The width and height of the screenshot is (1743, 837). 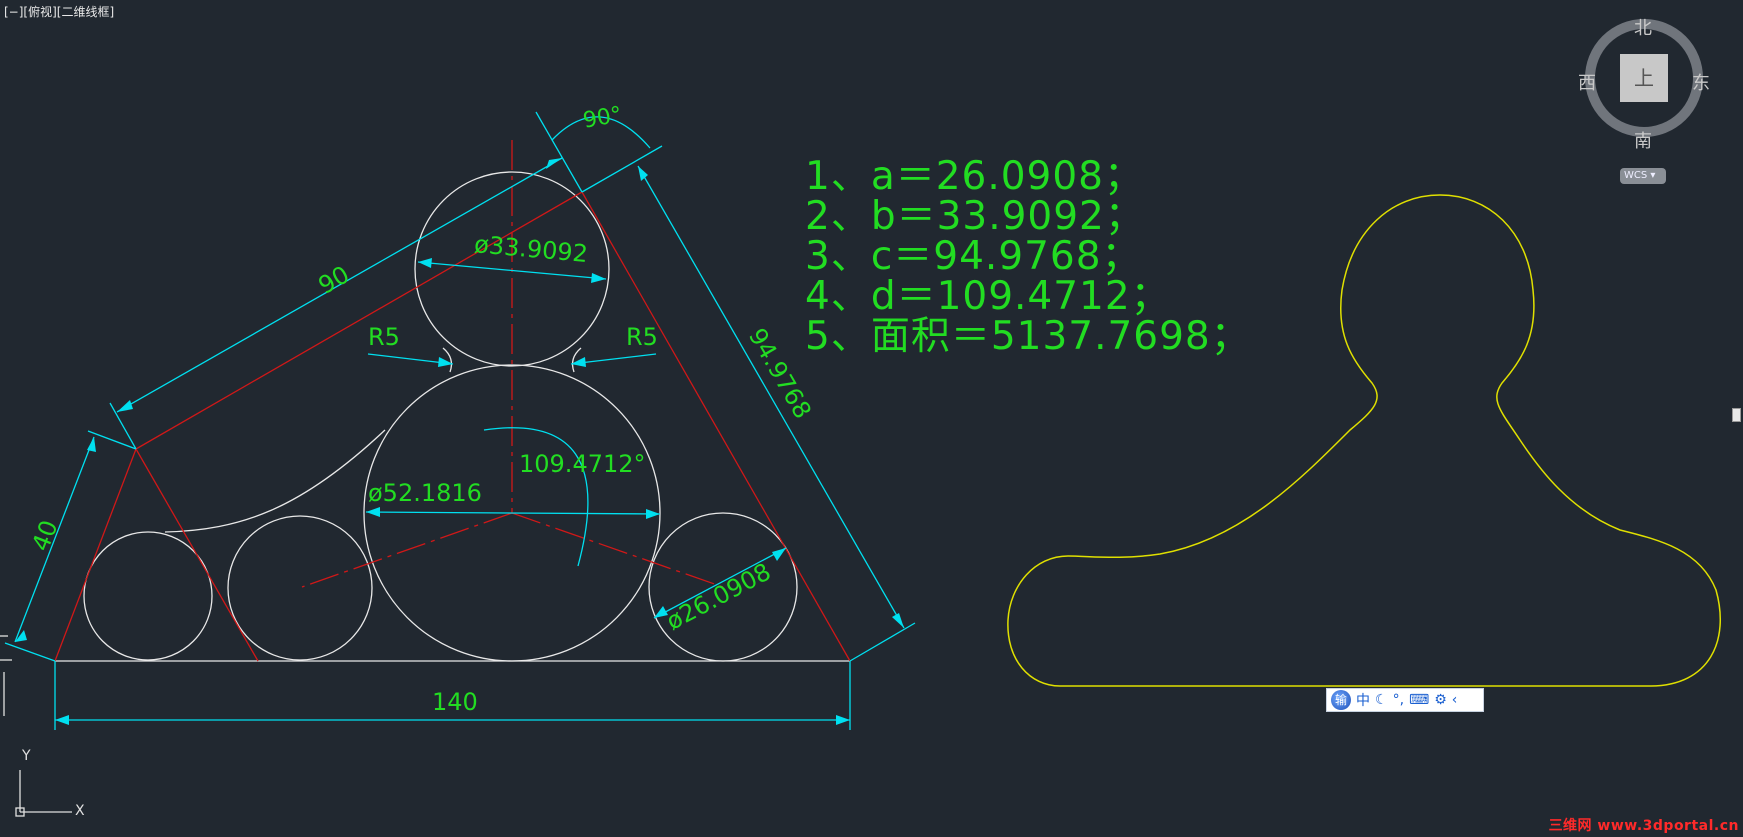 I want to click on viewport-controls-label: [−][俯视][二维线框], so click(x=59, y=11).